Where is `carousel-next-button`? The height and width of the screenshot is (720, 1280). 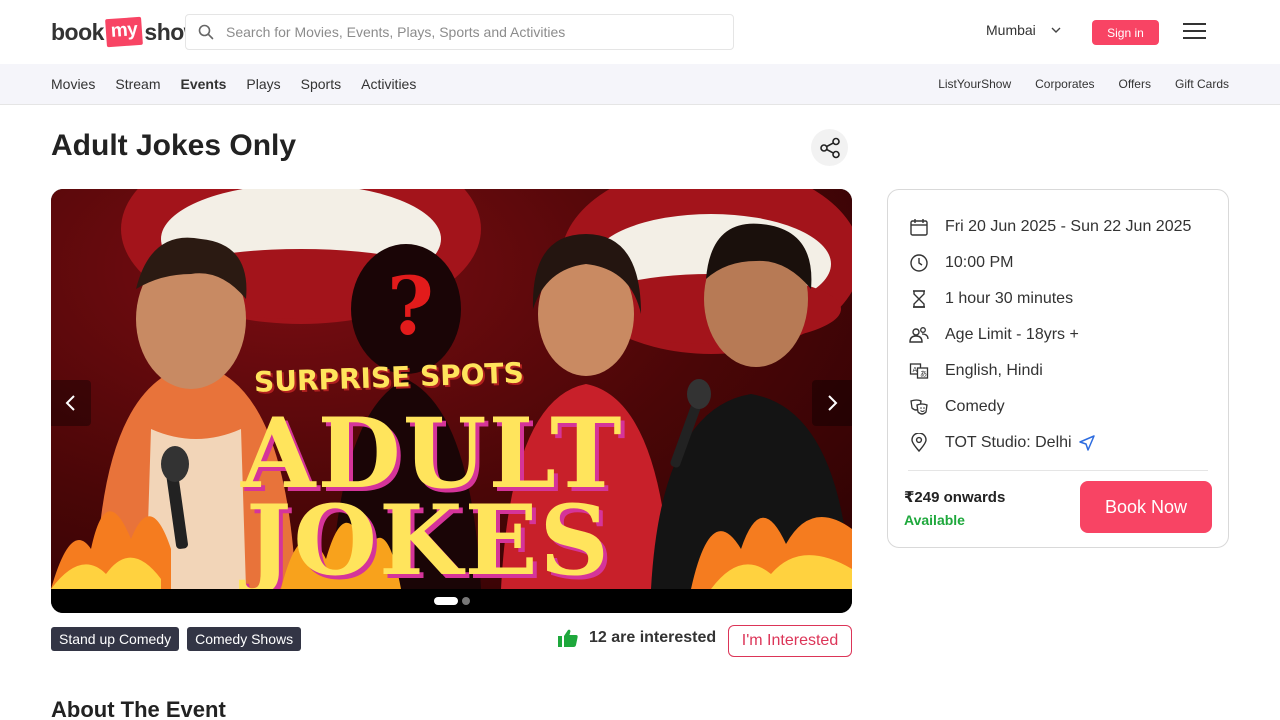 carousel-next-button is located at coordinates (832, 403).